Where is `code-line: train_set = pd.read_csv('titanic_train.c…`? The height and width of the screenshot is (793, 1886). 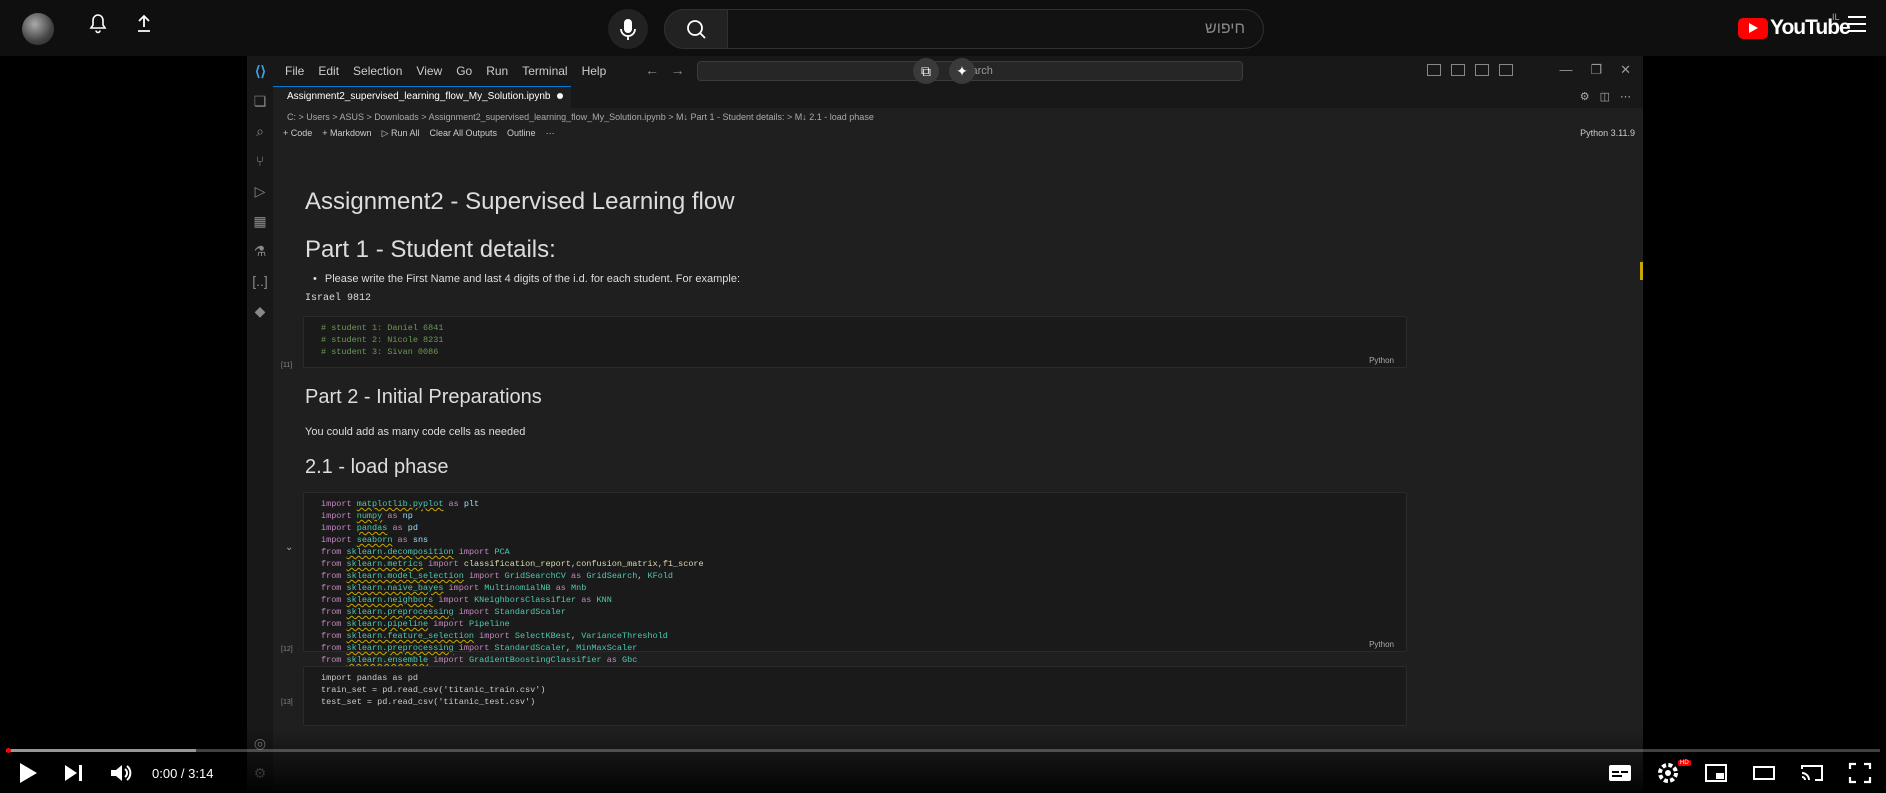
code-line: train_set = pd.read_csv('titanic_train.c… is located at coordinates (433, 690).